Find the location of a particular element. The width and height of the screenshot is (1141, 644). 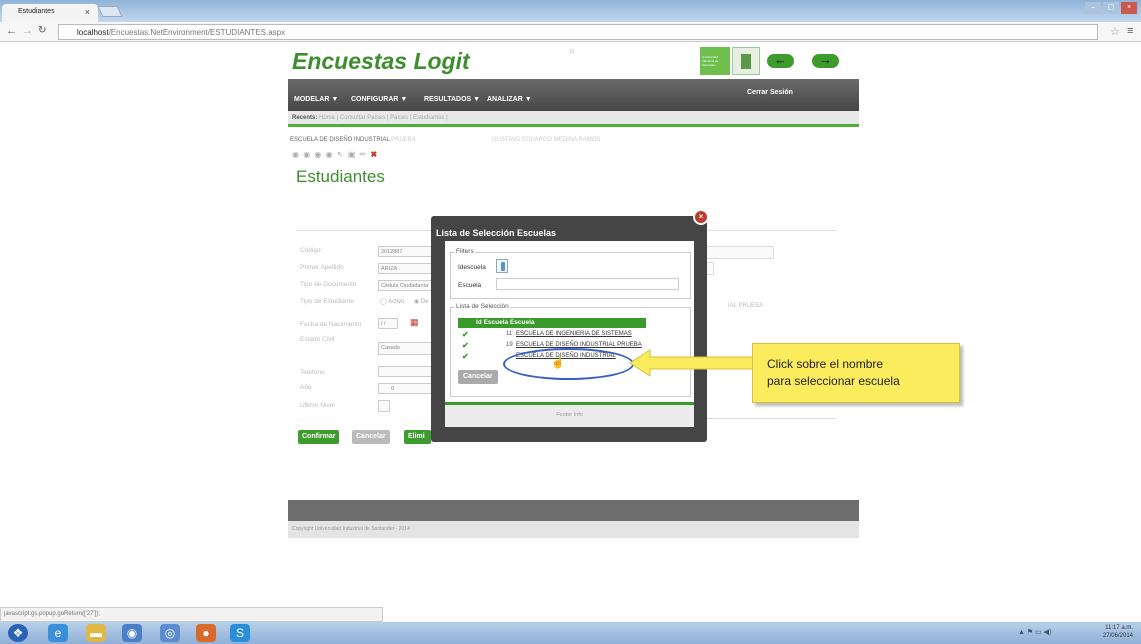

back-icon: ← is located at coordinates (11, 31).